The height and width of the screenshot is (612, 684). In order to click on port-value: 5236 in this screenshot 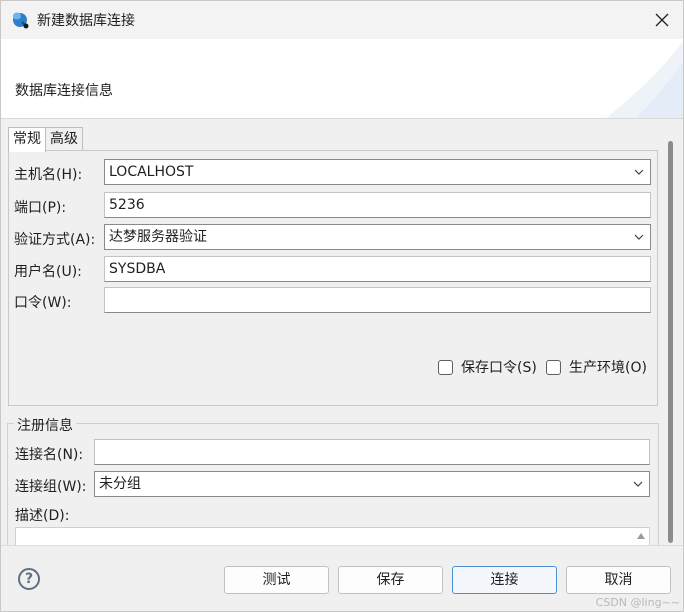, I will do `click(127, 205)`.